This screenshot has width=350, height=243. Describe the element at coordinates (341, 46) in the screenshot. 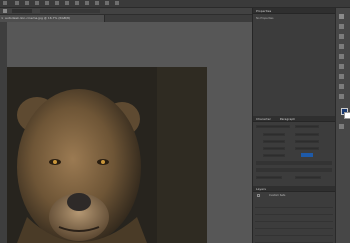

I see `crop-tool-icon` at that location.